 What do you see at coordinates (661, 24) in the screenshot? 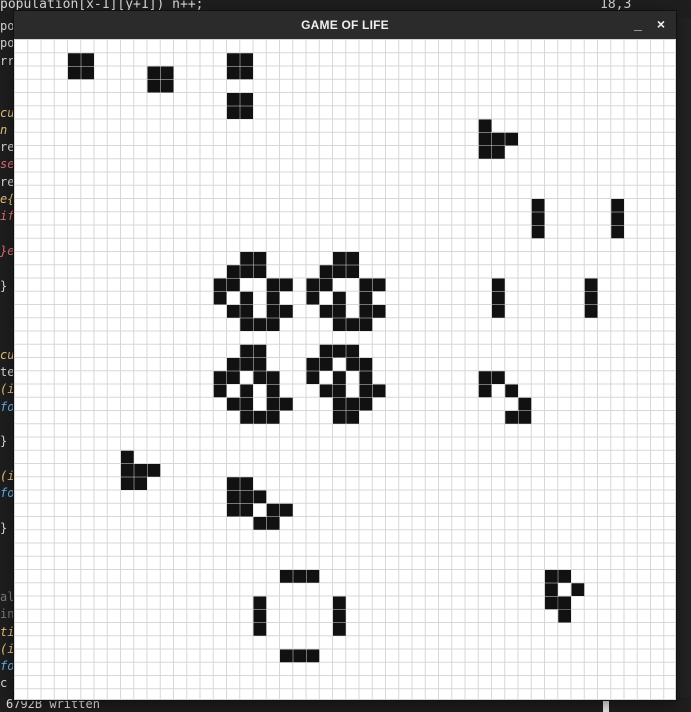
I see `close-button: ×` at bounding box center [661, 24].